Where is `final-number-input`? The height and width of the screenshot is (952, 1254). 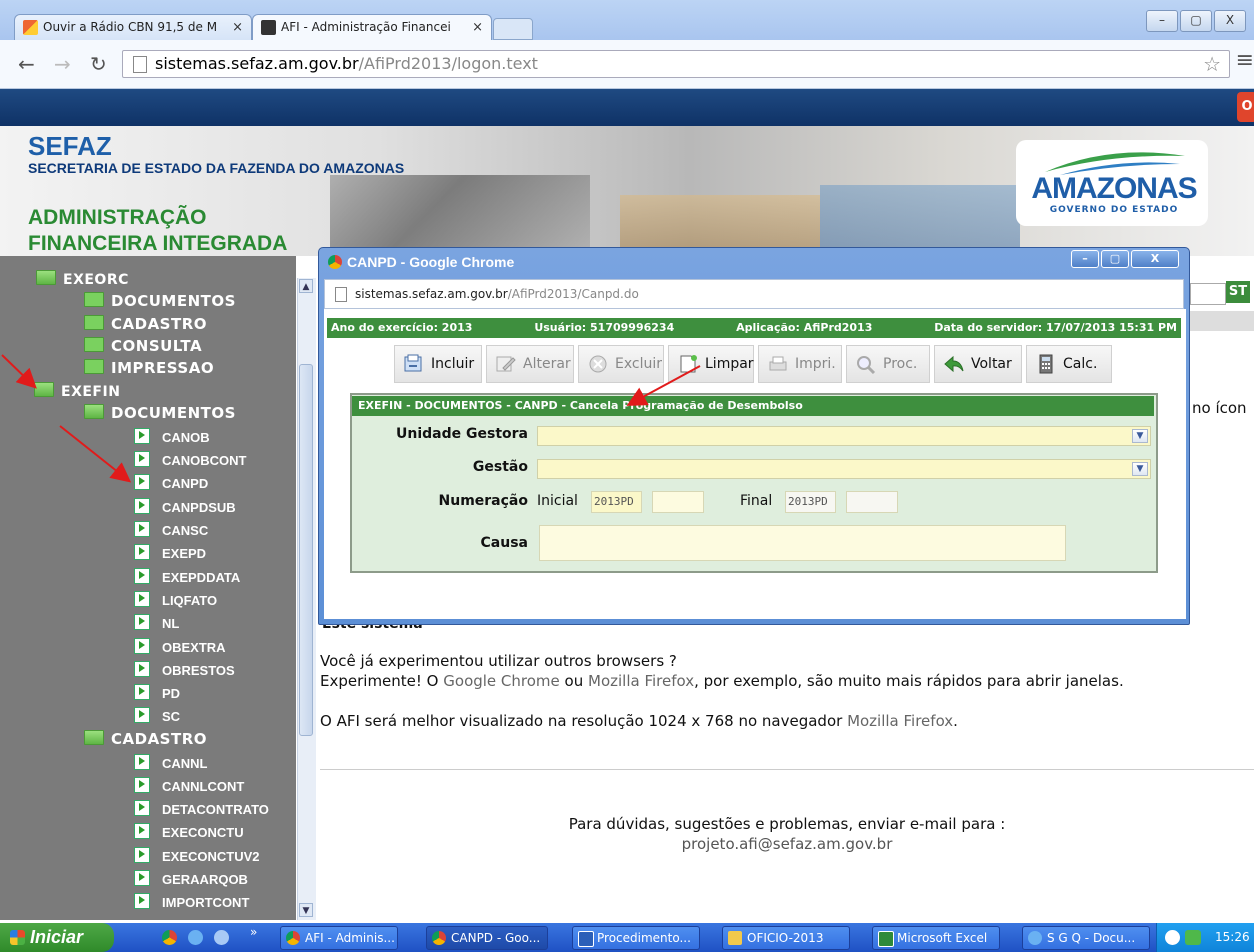
final-number-input is located at coordinates (872, 502).